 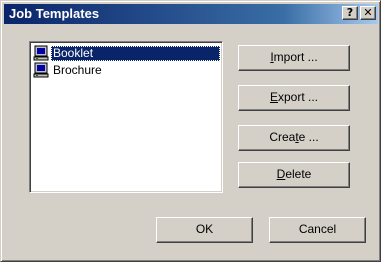 I want to click on cancel-button: Cancel, so click(x=317, y=230).